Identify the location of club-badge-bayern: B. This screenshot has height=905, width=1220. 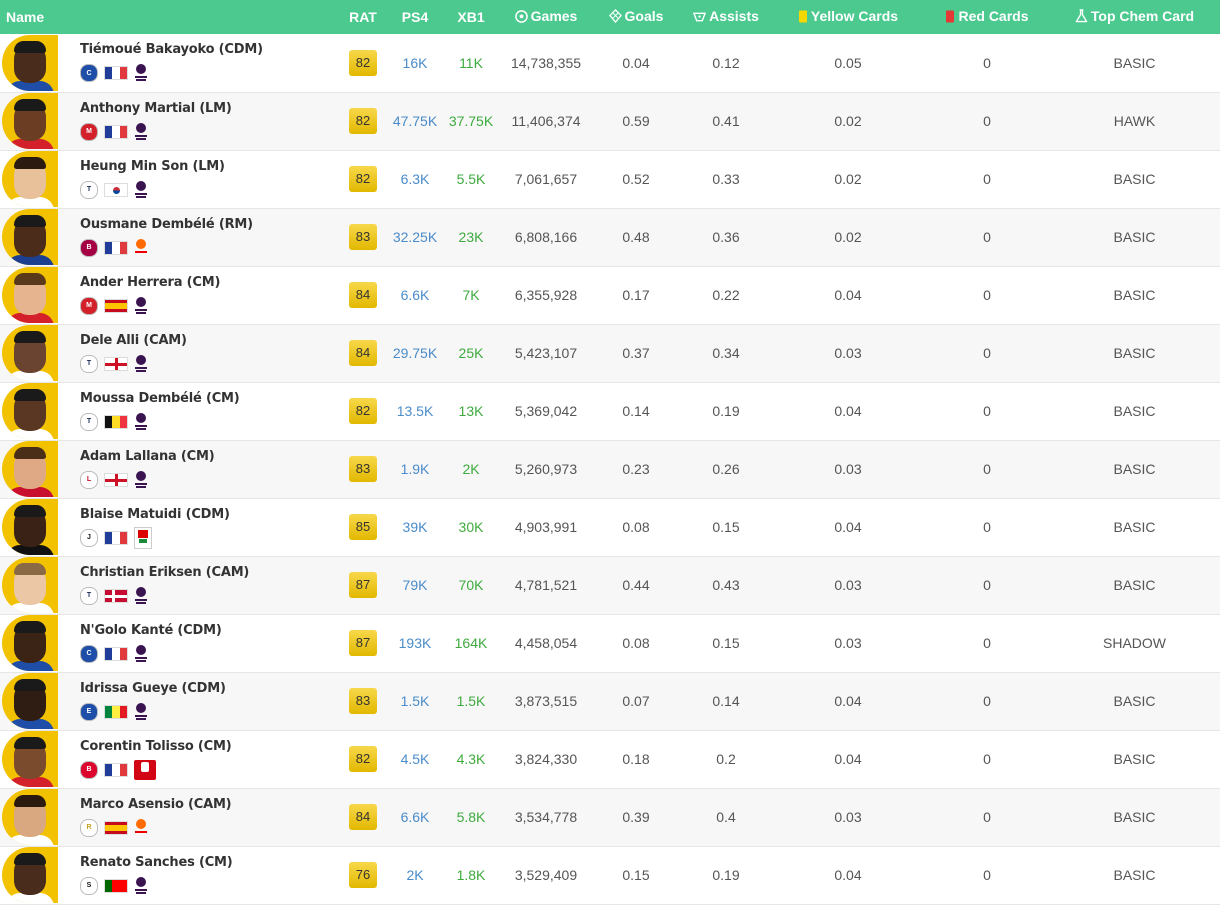
(89, 769).